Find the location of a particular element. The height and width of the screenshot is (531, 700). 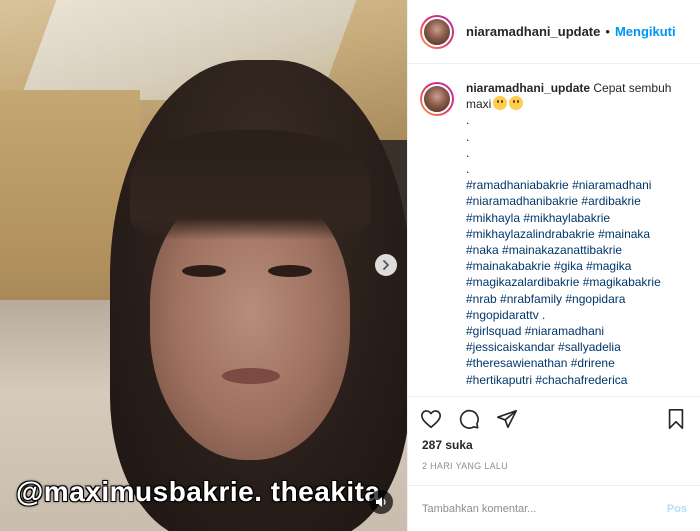

next-media-button is located at coordinates (386, 265).